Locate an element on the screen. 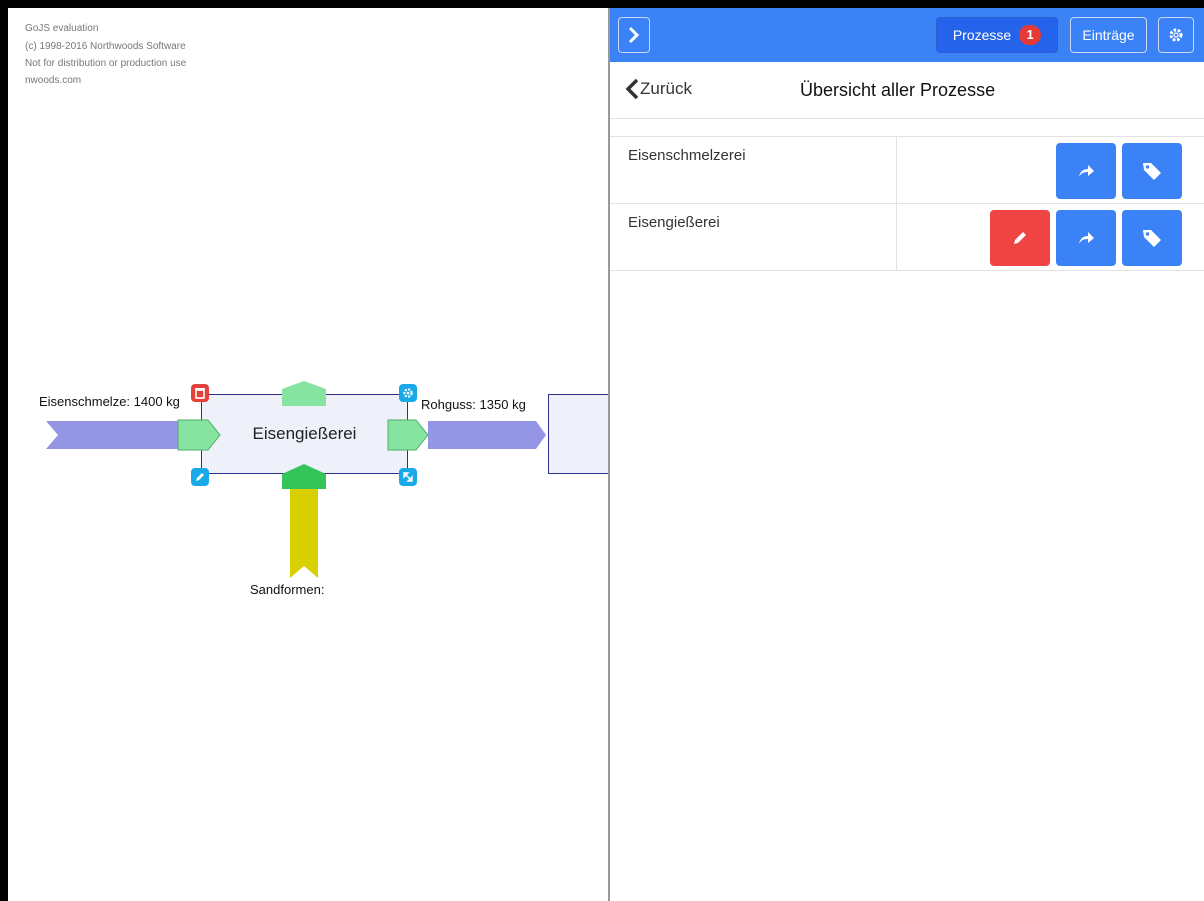  settings-button is located at coordinates (1176, 35).